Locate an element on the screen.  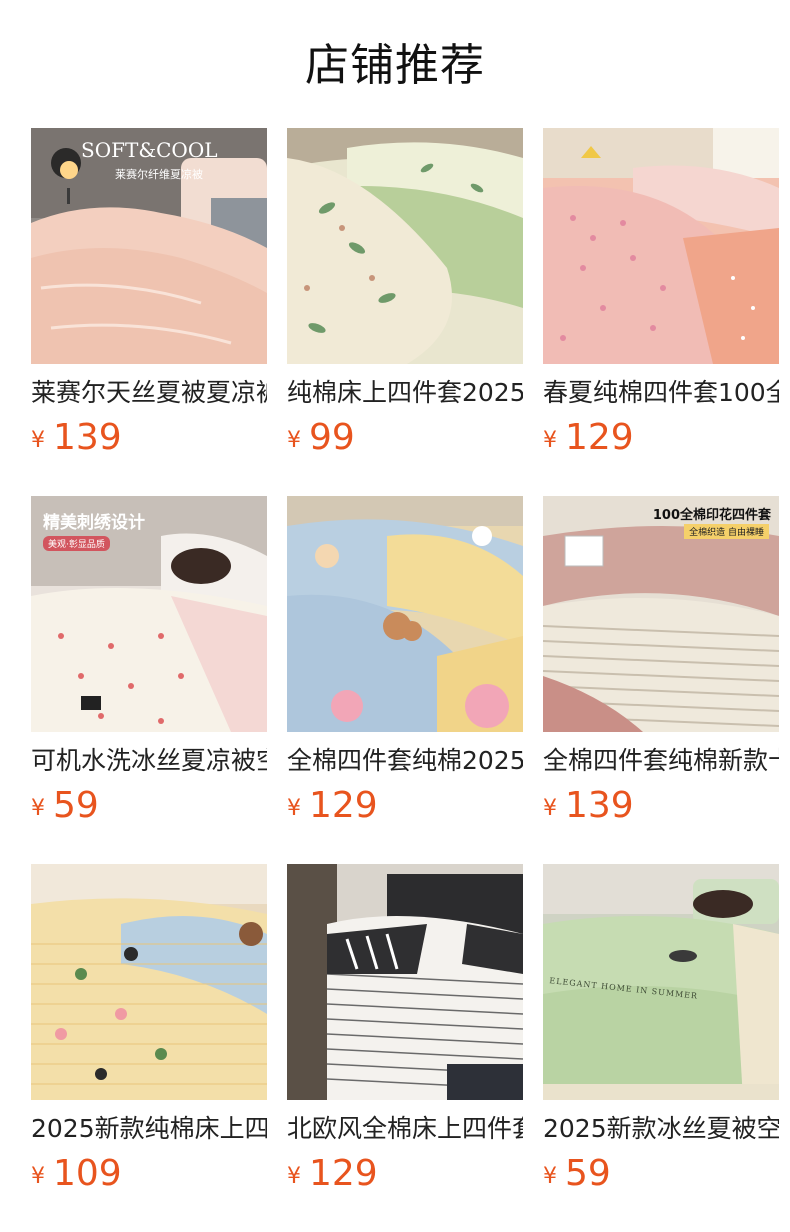
product-card: 精美刺绣设计 美观·彰显品质 可机水洗冰丝夏凉被空调被 ¥59 is located at coordinates (149, 680).